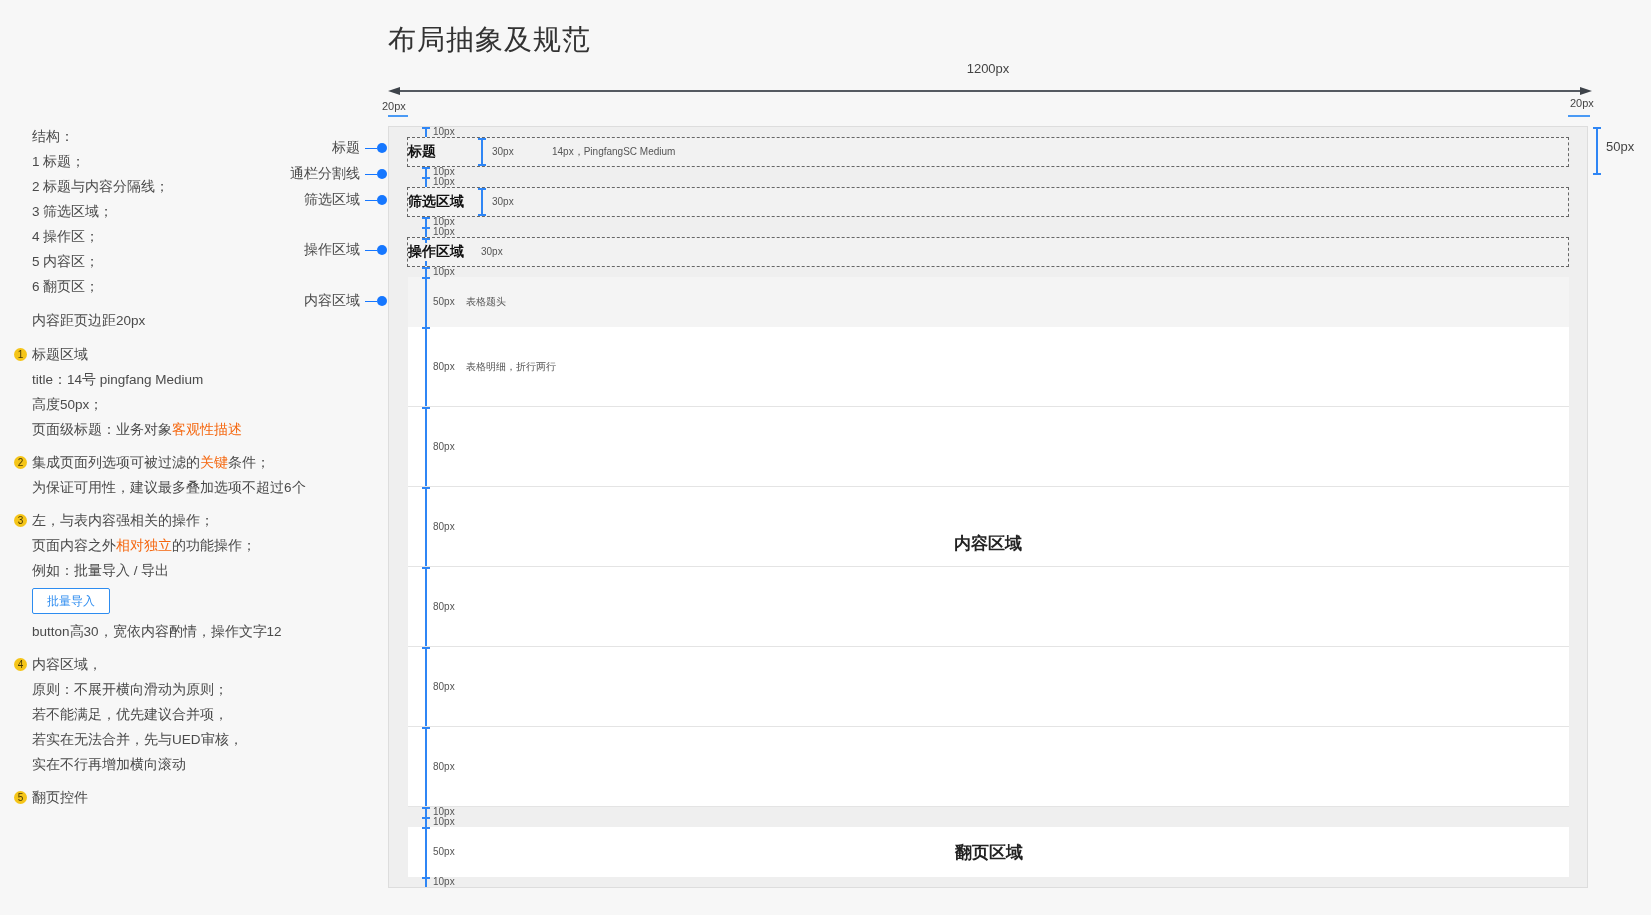 The width and height of the screenshot is (1651, 915). Describe the element at coordinates (511, 366) in the screenshot. I see `spec-note: 表格明细，折行两行` at that location.